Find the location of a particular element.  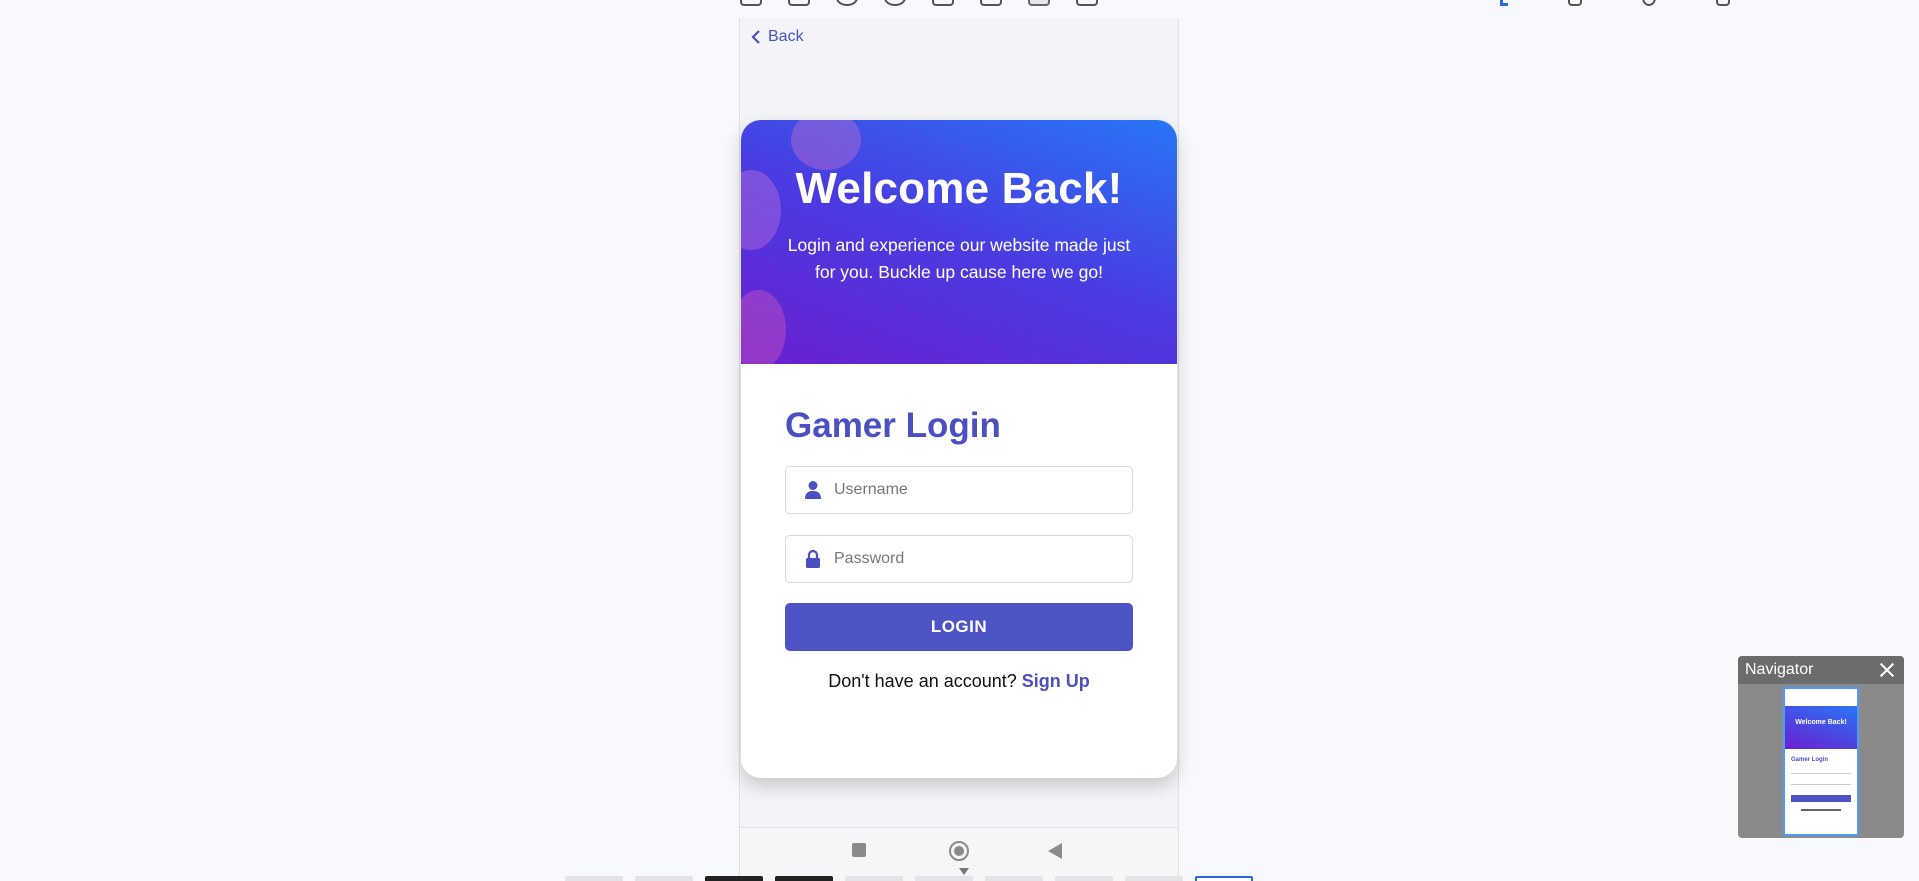

zoom-out-icon is located at coordinates (895, 3).